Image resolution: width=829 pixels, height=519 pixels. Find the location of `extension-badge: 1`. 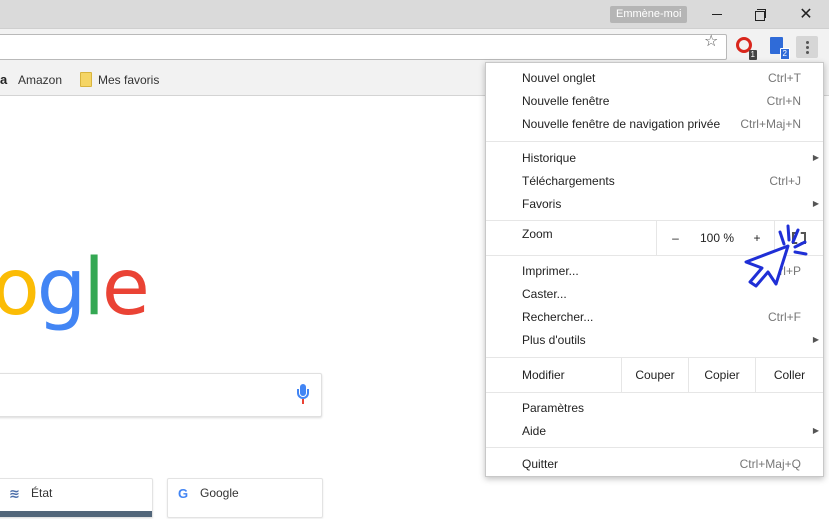

extension-badge: 1 is located at coordinates (752, 55).